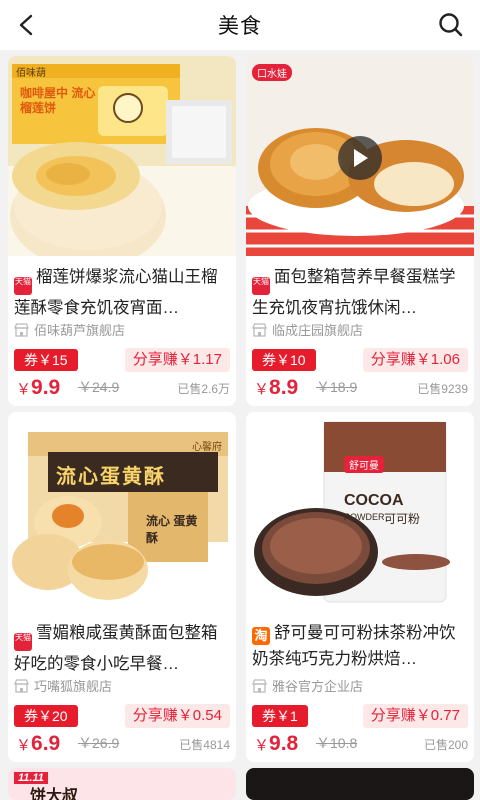 The image size is (480, 800). I want to click on coupon-badge: 券￥15, so click(46, 360).